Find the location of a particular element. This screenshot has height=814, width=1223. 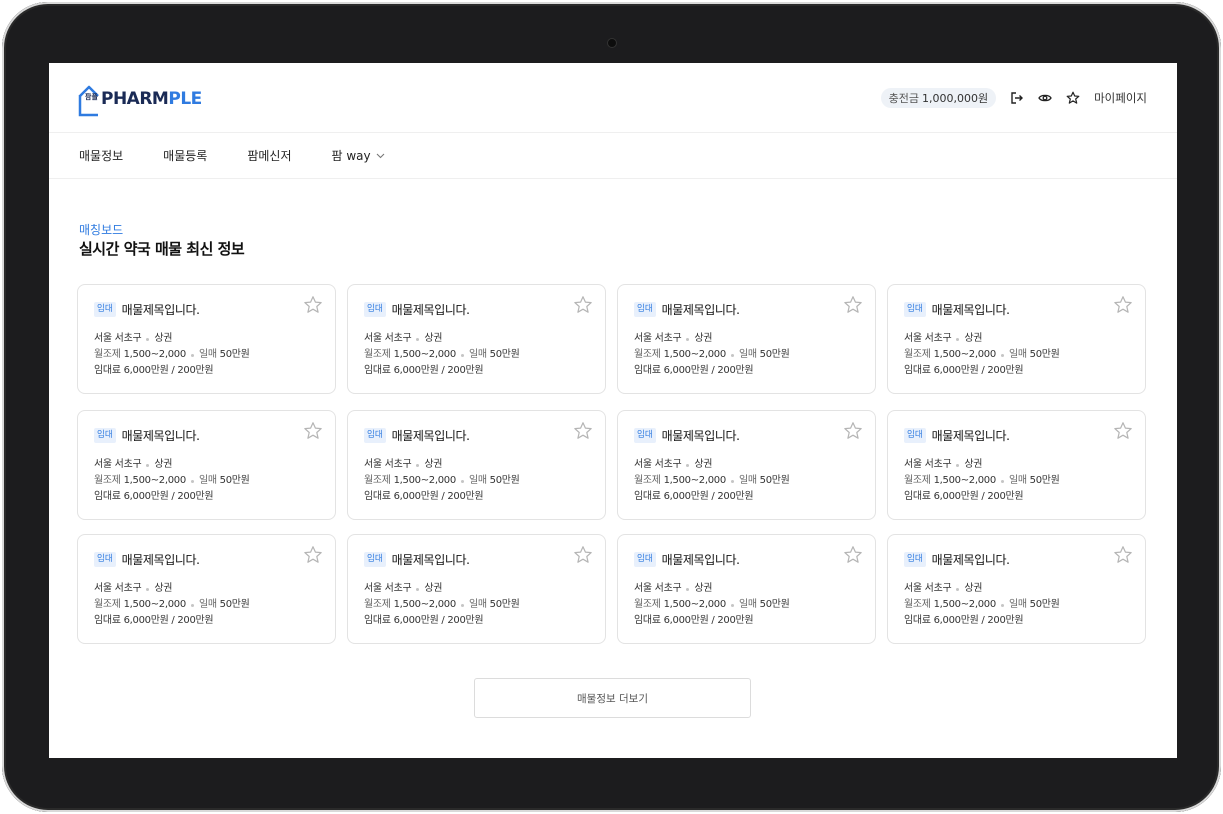

nav-item-way: 팜 way is located at coordinates (358, 155).